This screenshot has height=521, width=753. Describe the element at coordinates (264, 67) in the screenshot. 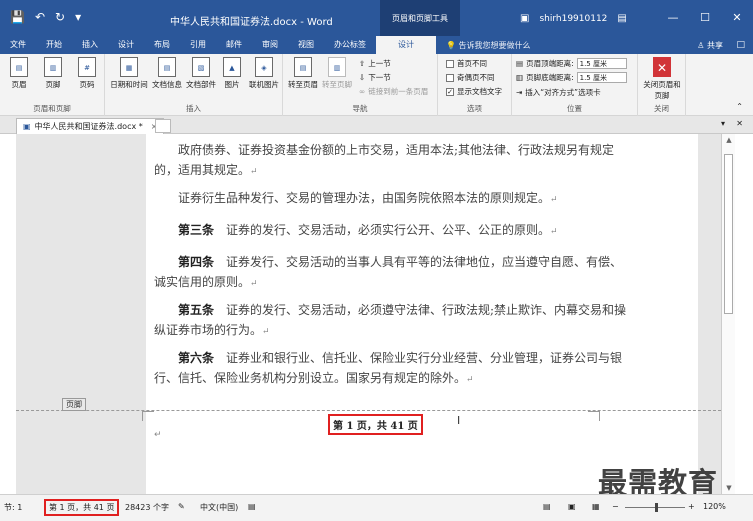

I see `online-picture-icon: ◈` at that location.